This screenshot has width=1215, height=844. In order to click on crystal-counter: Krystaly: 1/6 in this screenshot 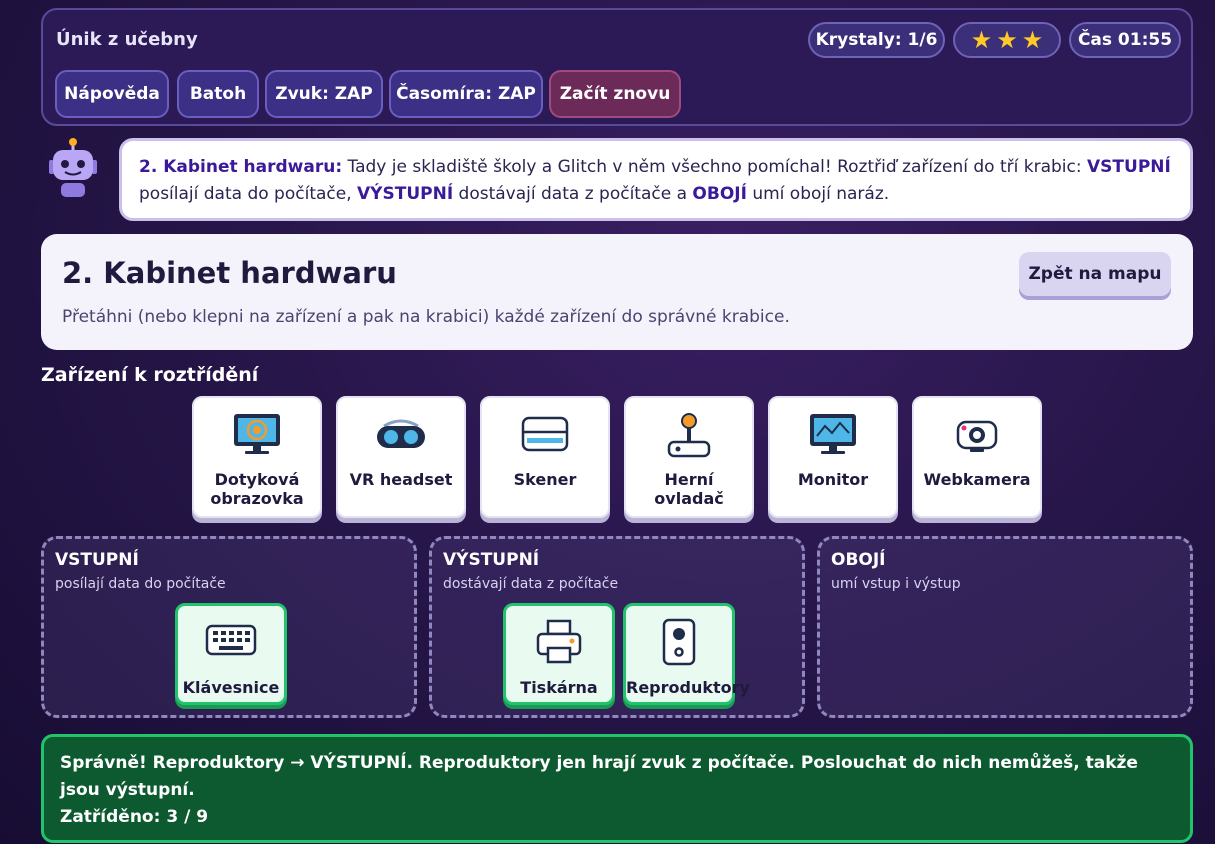, I will do `click(876, 40)`.